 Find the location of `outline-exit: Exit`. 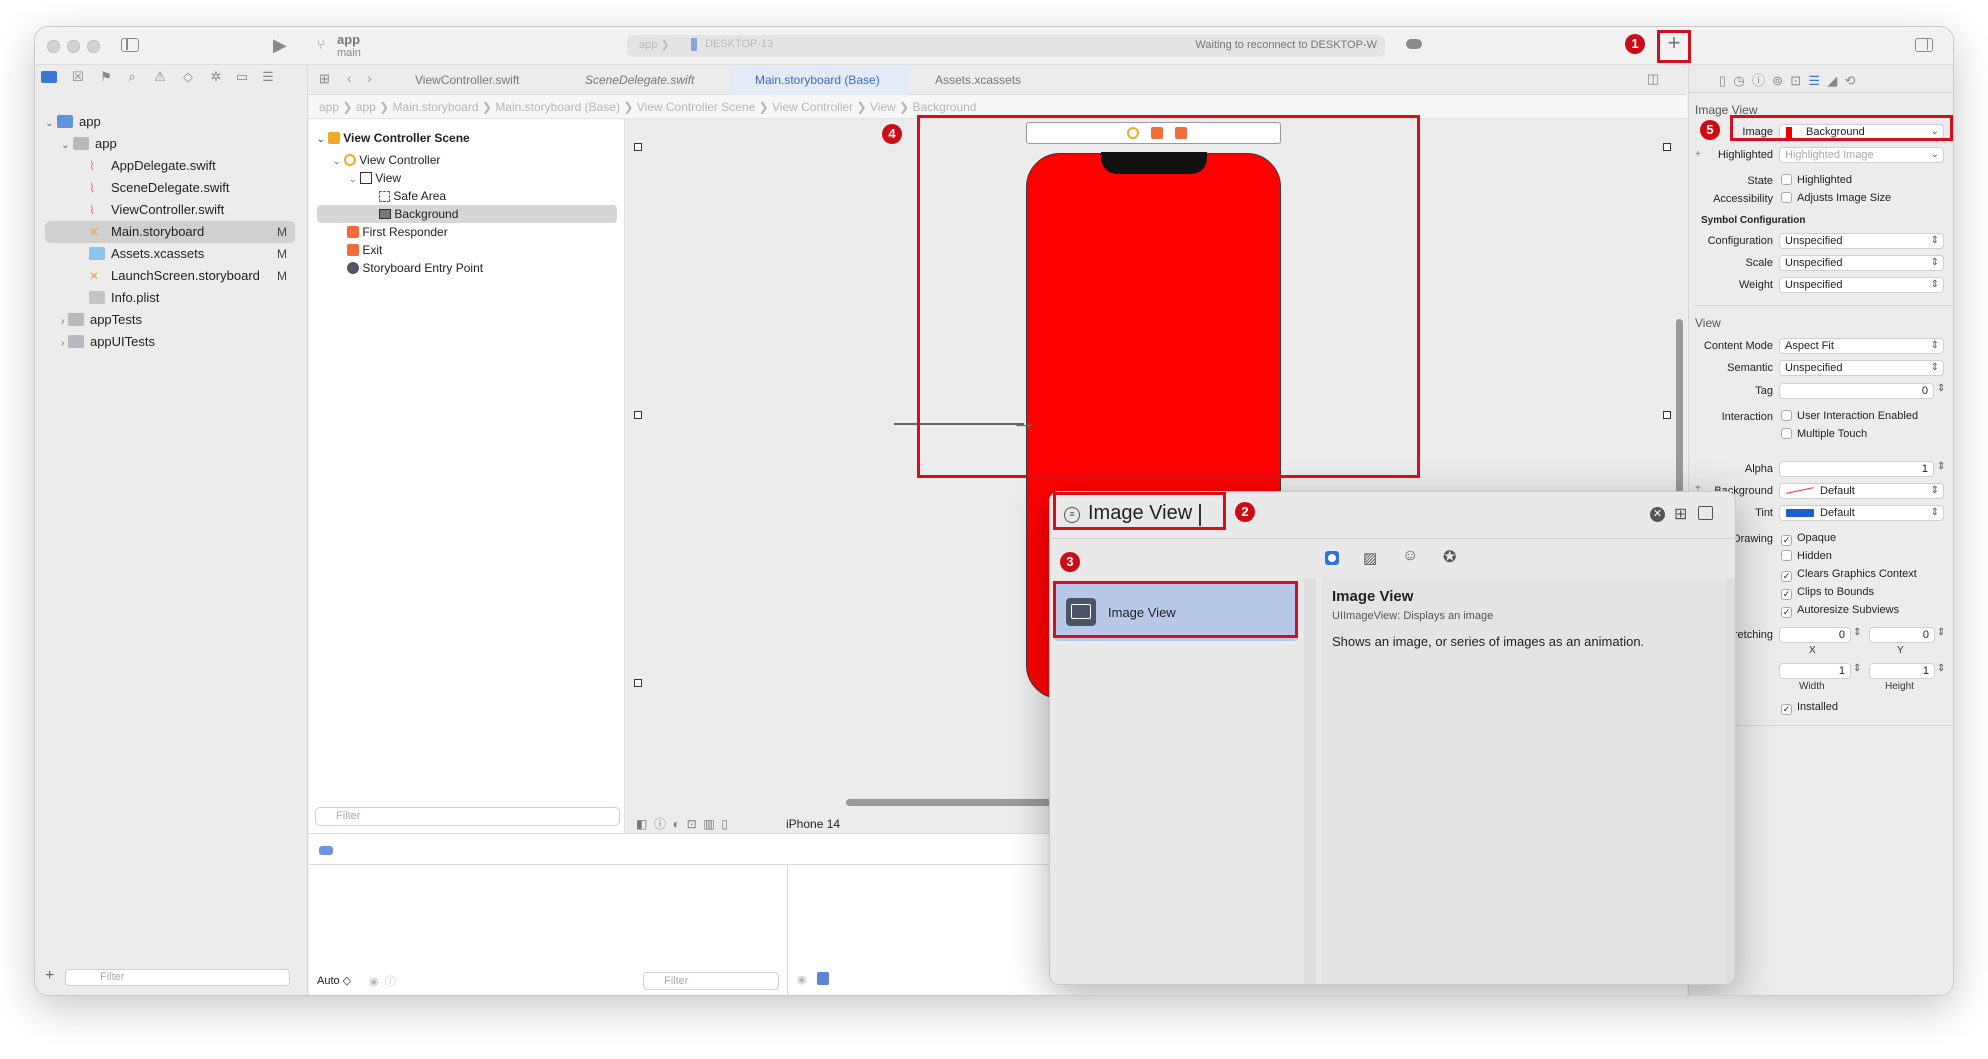

outline-exit: Exit is located at coordinates (482, 250).